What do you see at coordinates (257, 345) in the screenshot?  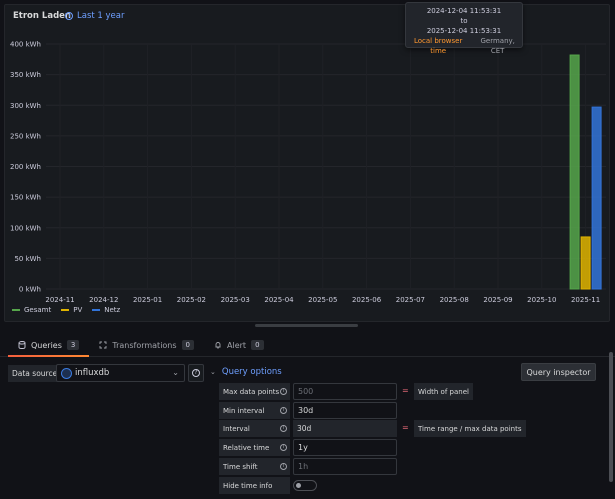 I see `tab-alert-count: 0` at bounding box center [257, 345].